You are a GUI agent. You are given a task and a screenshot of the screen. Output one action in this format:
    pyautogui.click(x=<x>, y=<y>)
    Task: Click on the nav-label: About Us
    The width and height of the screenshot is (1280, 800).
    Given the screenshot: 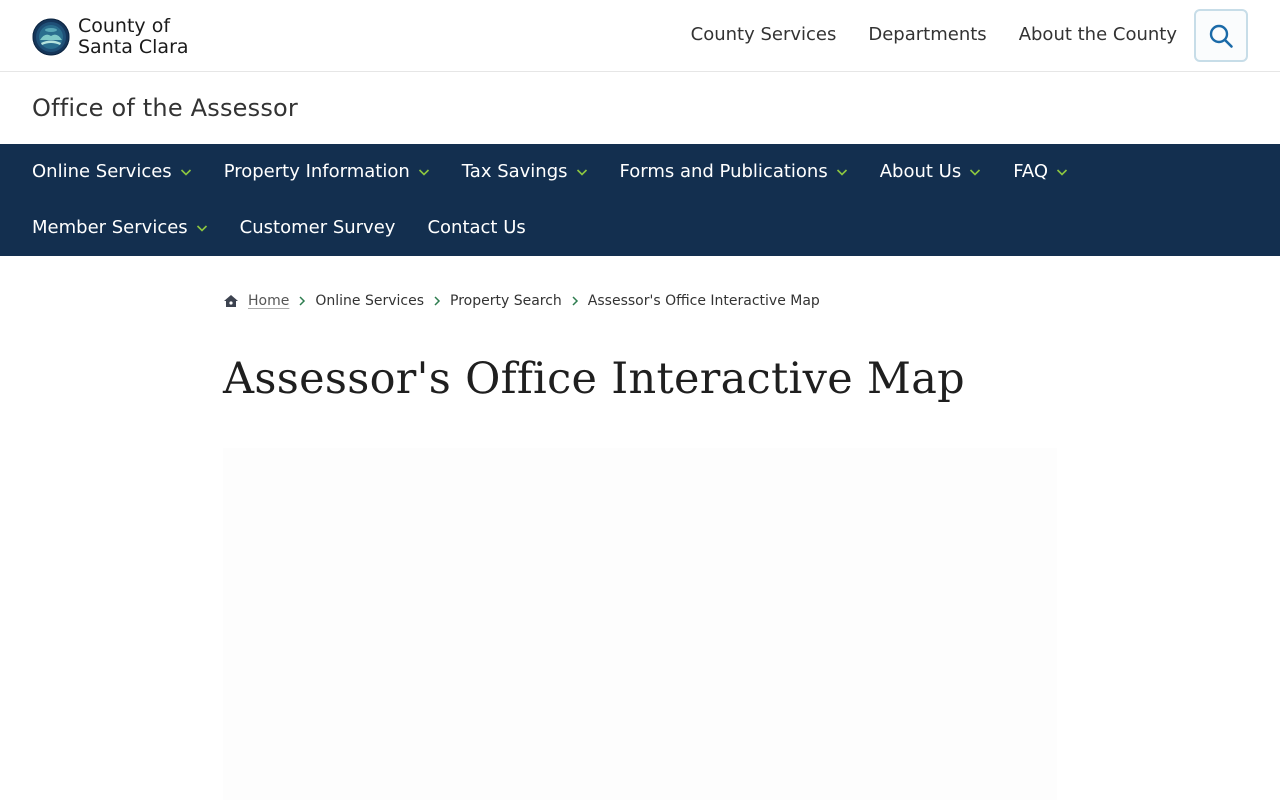 What is the action you would take?
    pyautogui.click(x=920, y=171)
    